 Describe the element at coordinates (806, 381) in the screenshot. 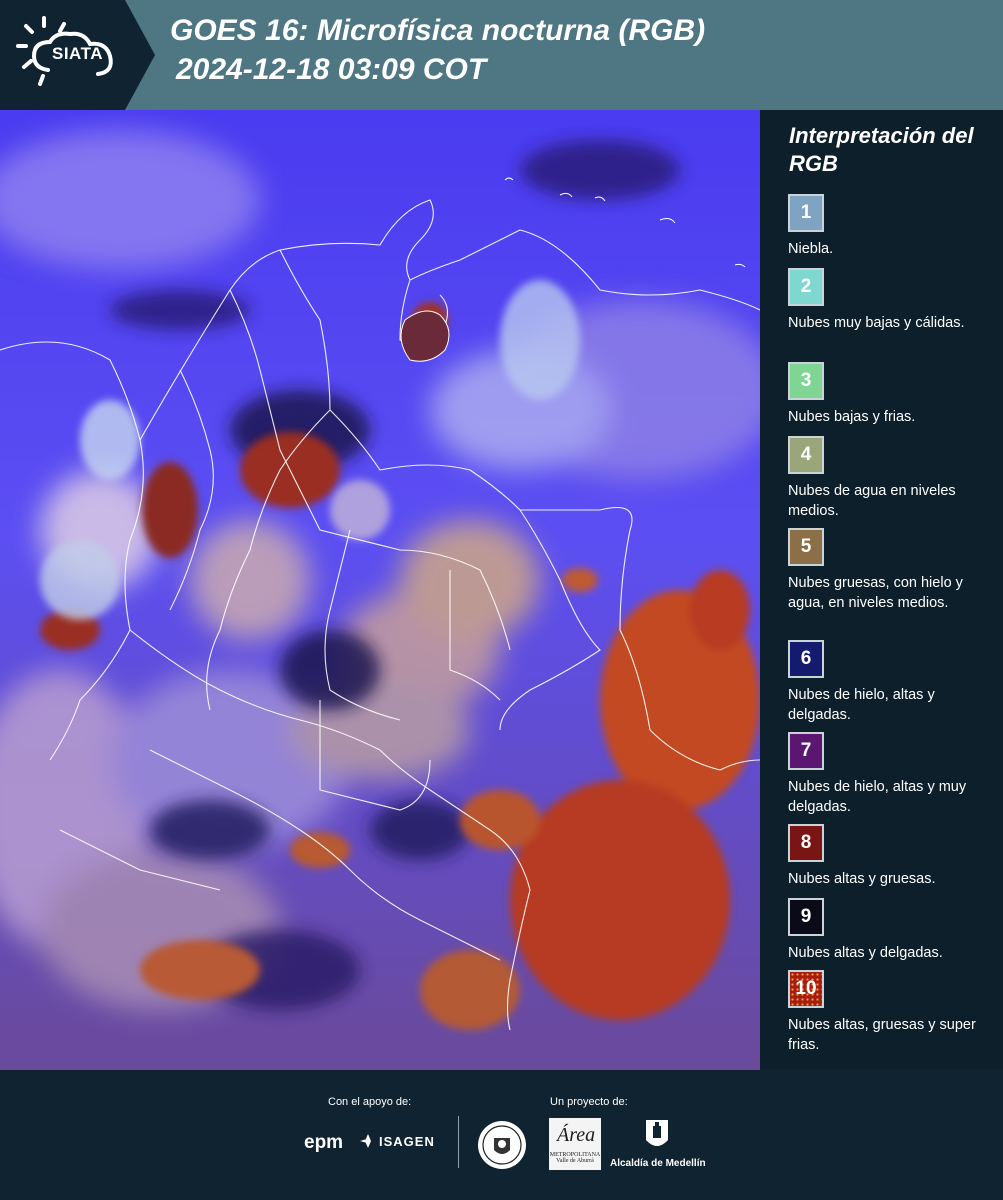

I see `legend-swatch: 3` at that location.